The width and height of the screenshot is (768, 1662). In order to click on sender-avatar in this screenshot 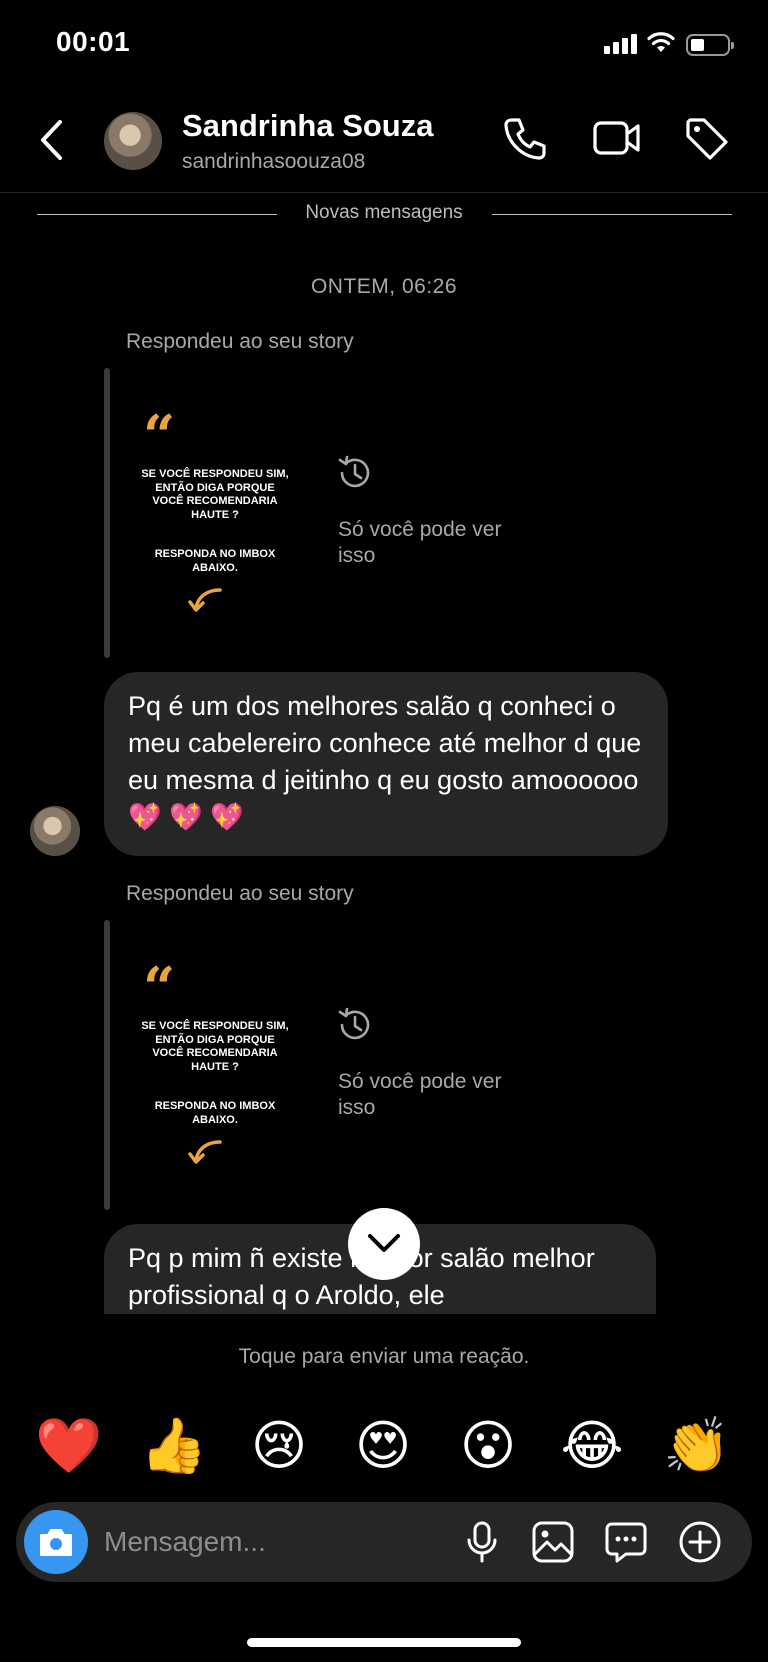, I will do `click(55, 831)`.